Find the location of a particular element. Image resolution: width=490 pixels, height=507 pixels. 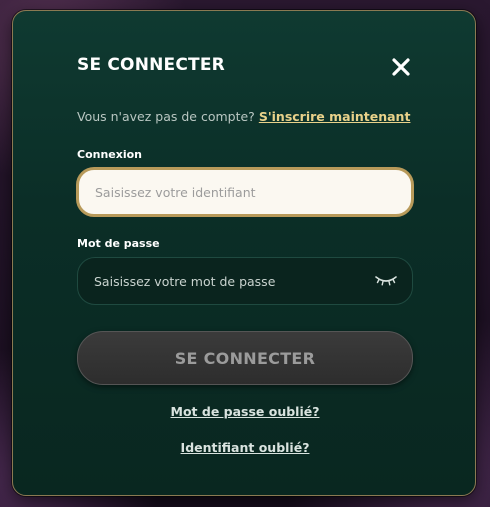

forgot-password-link: Mot de passe oublié? is located at coordinates (245, 411).